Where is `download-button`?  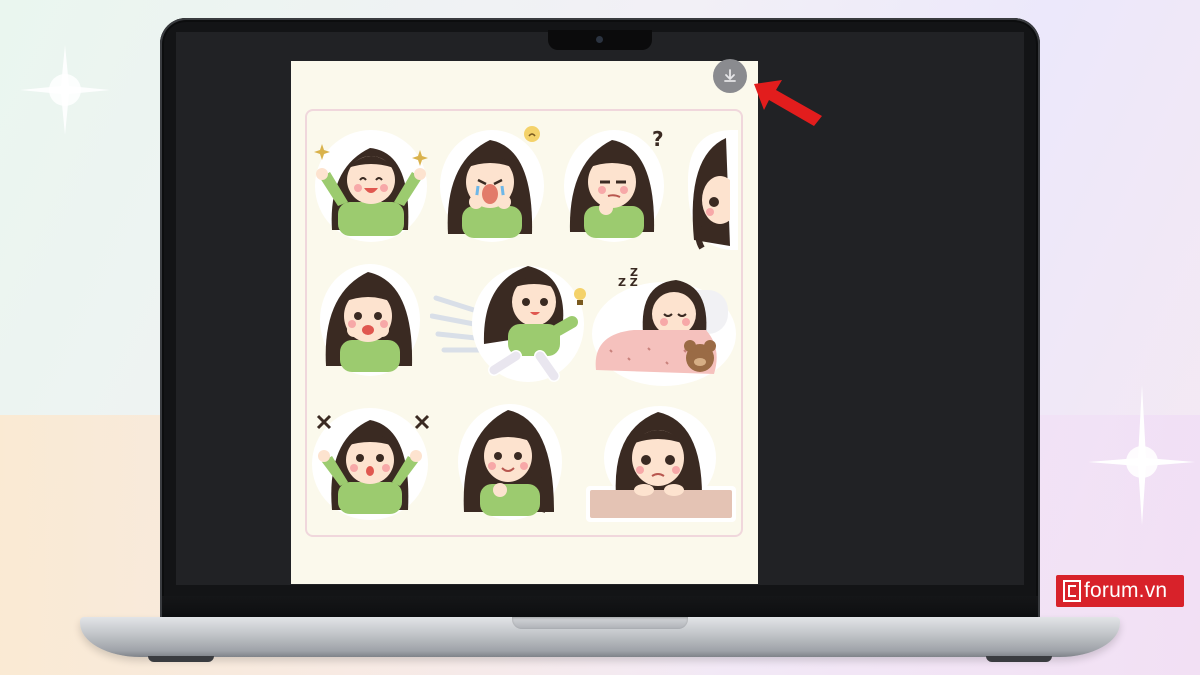 download-button is located at coordinates (730, 76).